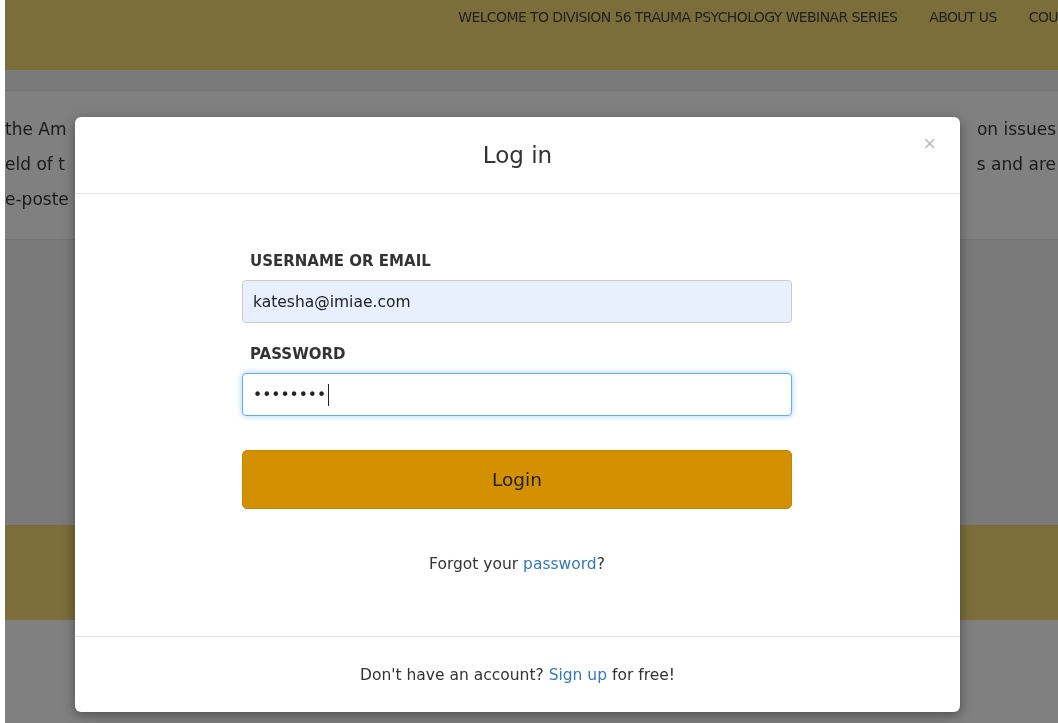 The width and height of the screenshot is (1058, 723). What do you see at coordinates (578, 674) in the screenshot?
I see `signup-link: Sign up` at bounding box center [578, 674].